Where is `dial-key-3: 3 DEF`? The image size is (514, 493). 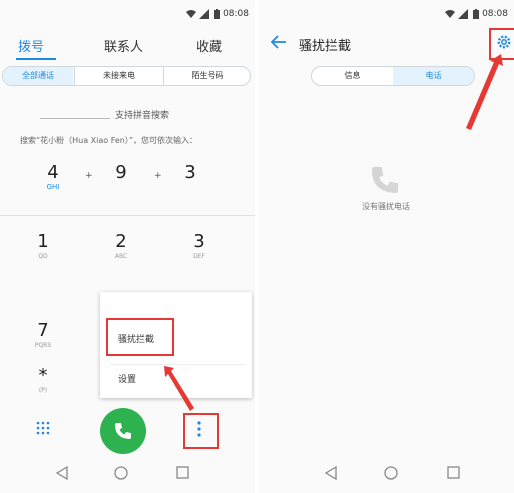 dial-key-3: 3 DEF is located at coordinates (199, 246).